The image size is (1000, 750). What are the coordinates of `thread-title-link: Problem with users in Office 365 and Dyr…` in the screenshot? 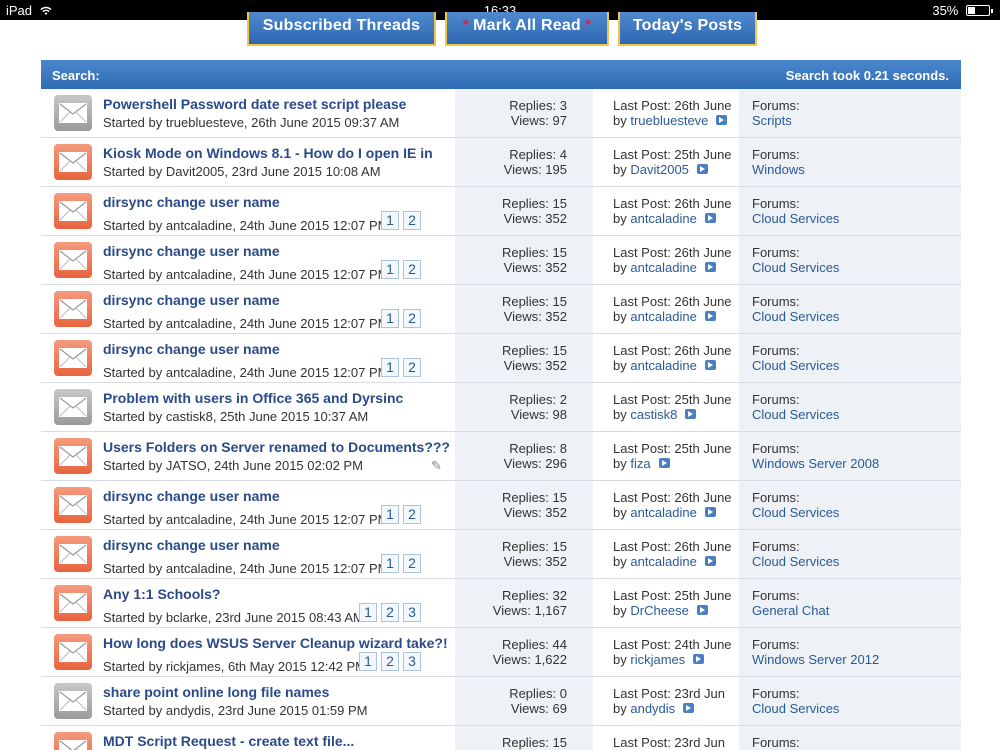 It's located at (253, 398).